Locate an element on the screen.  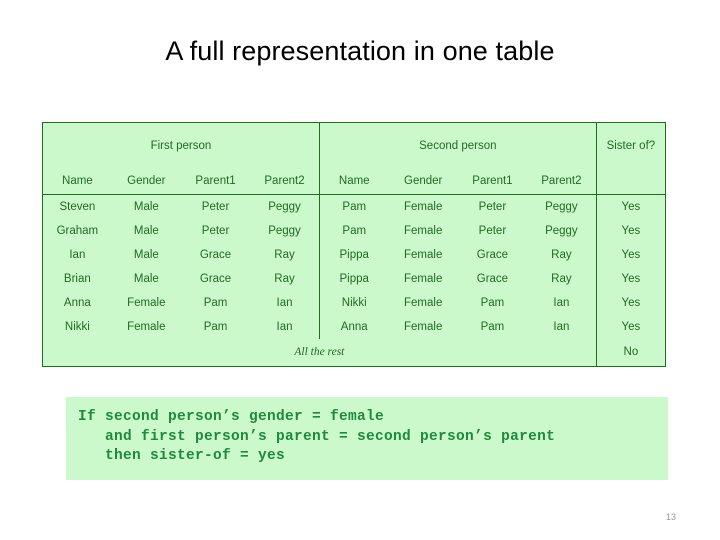
group-header-first-person: First person is located at coordinates (181, 145).